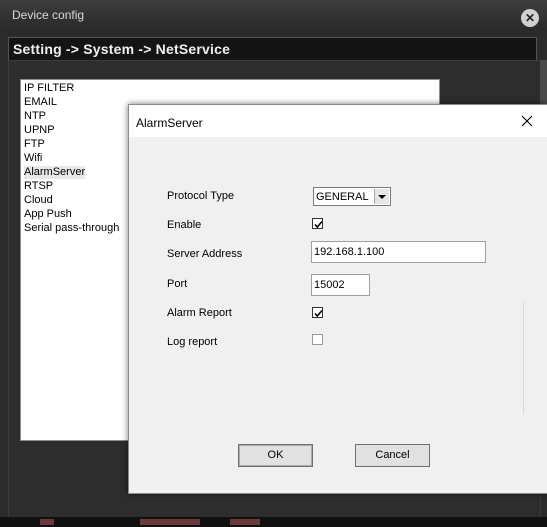  I want to click on list-item-ntp: NTP, so click(35, 116).